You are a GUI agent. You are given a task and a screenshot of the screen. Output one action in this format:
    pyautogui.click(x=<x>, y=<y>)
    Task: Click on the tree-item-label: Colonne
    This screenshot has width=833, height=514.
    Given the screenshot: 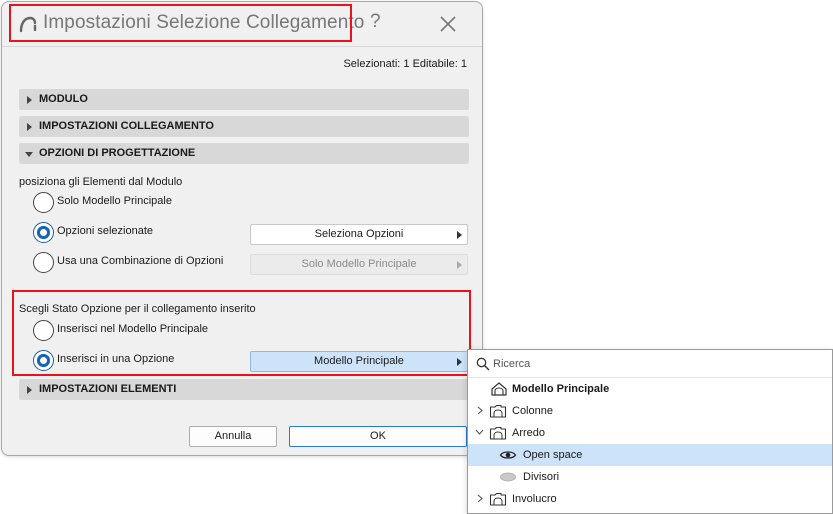 What is the action you would take?
    pyautogui.click(x=532, y=411)
    